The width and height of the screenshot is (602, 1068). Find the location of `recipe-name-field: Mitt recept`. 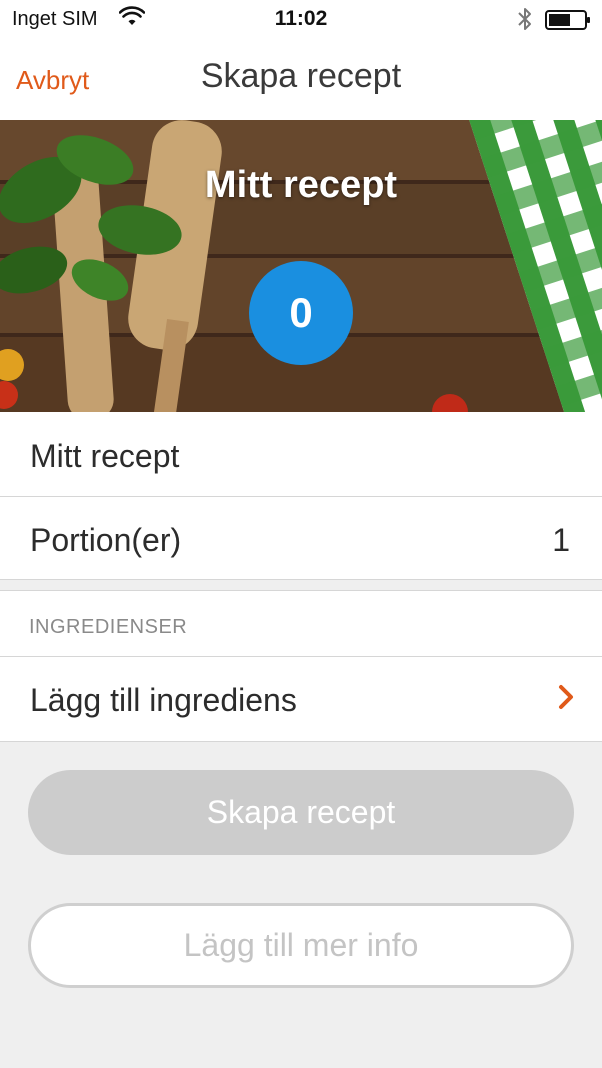

recipe-name-field: Mitt recept is located at coordinates (301, 454).